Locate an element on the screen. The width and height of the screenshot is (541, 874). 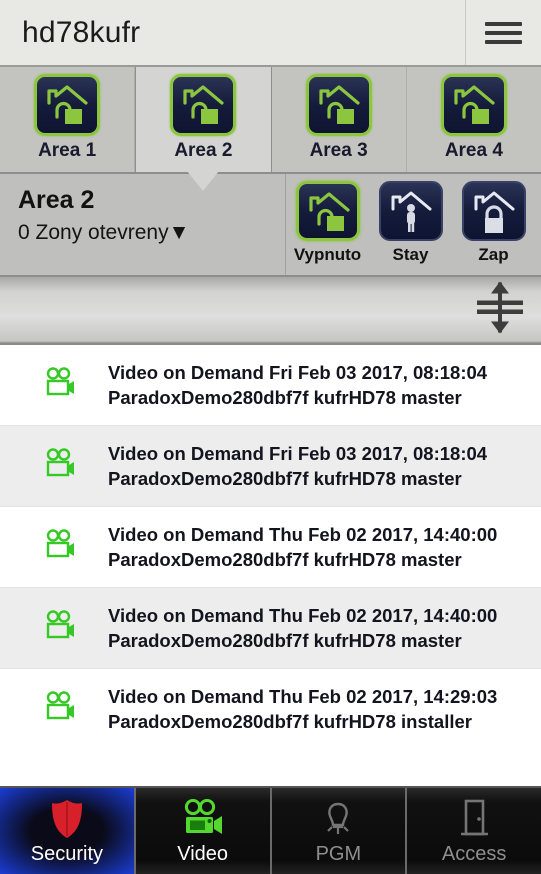
area-tab-3: Area 3 is located at coordinates (339, 119).